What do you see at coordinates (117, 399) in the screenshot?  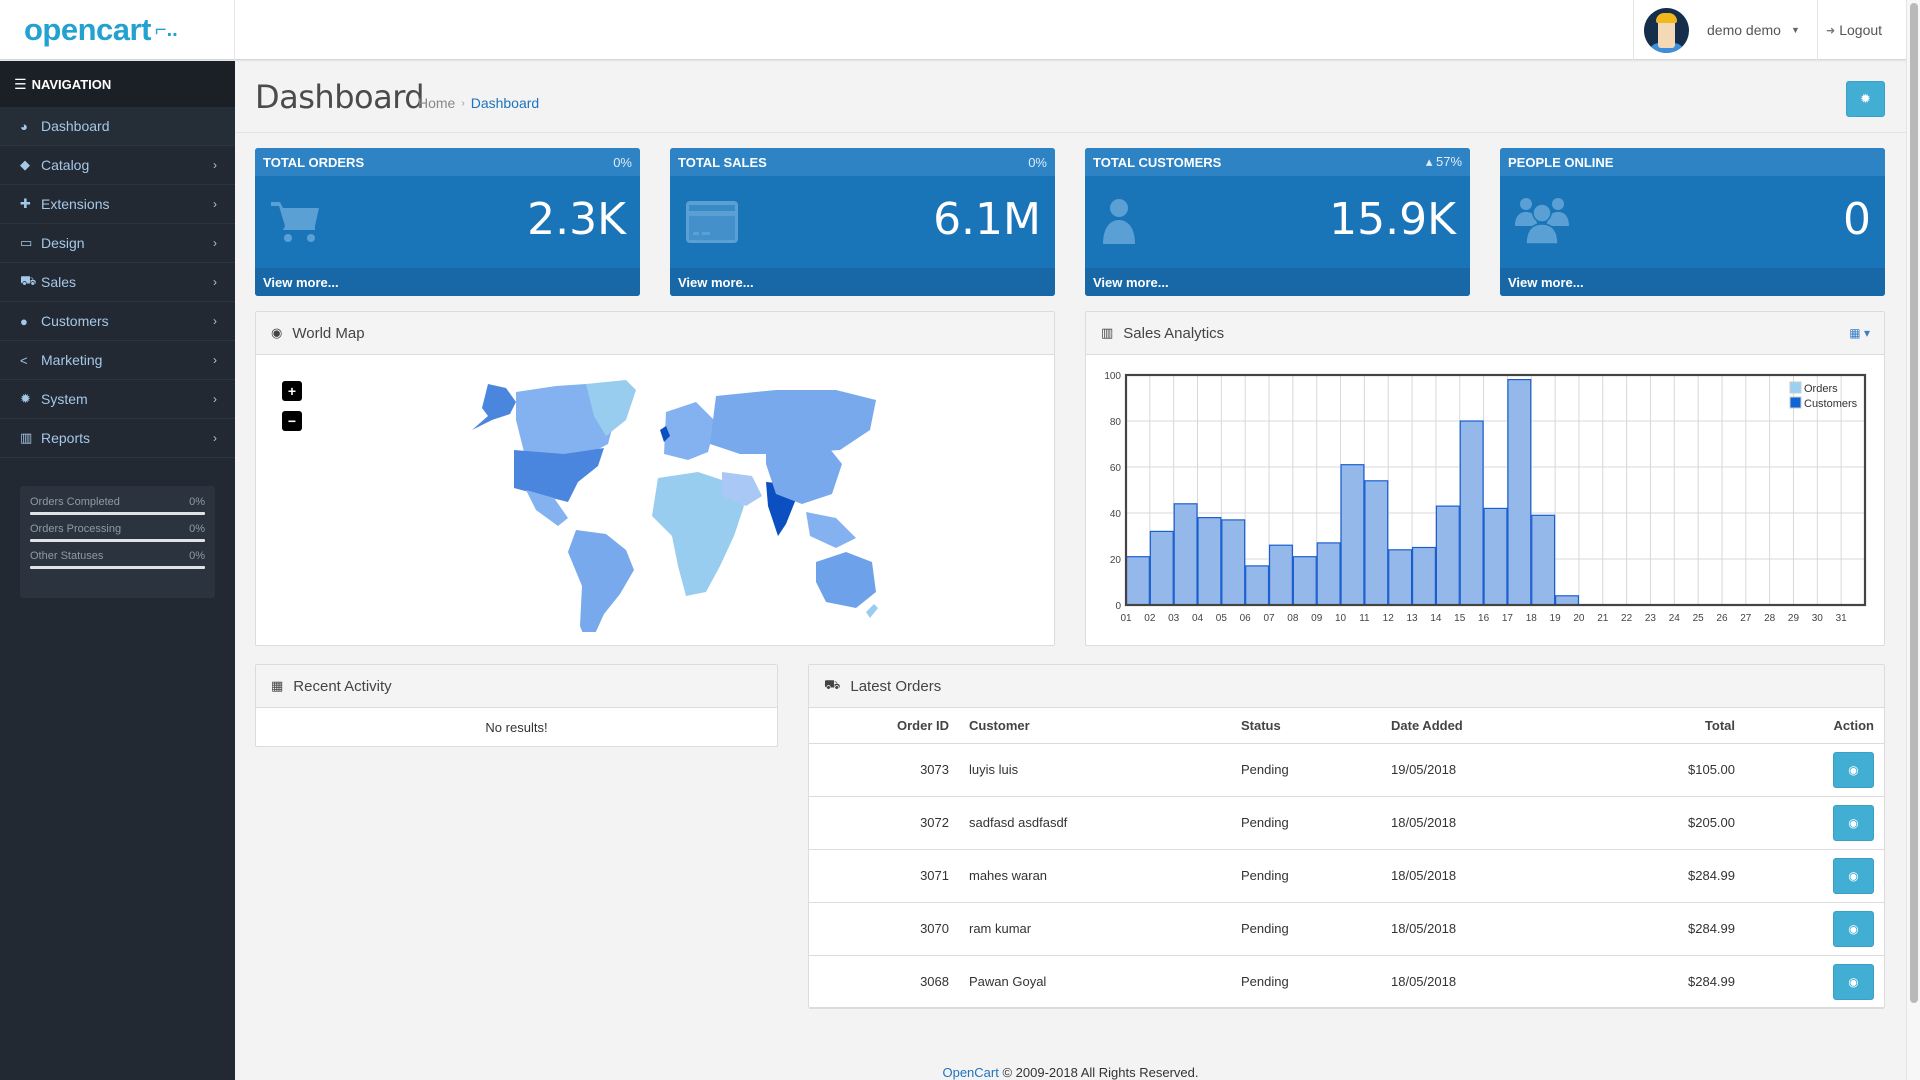 I see `sidebar-item-system: ✹ System ›` at bounding box center [117, 399].